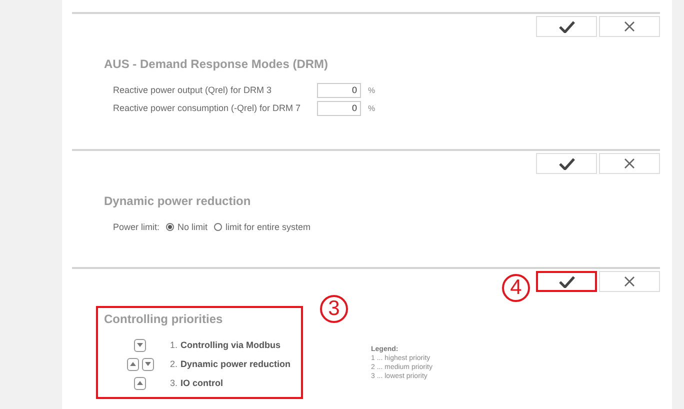 The width and height of the screenshot is (684, 409). Describe the element at coordinates (334, 309) in the screenshot. I see `step-marker: 3` at that location.